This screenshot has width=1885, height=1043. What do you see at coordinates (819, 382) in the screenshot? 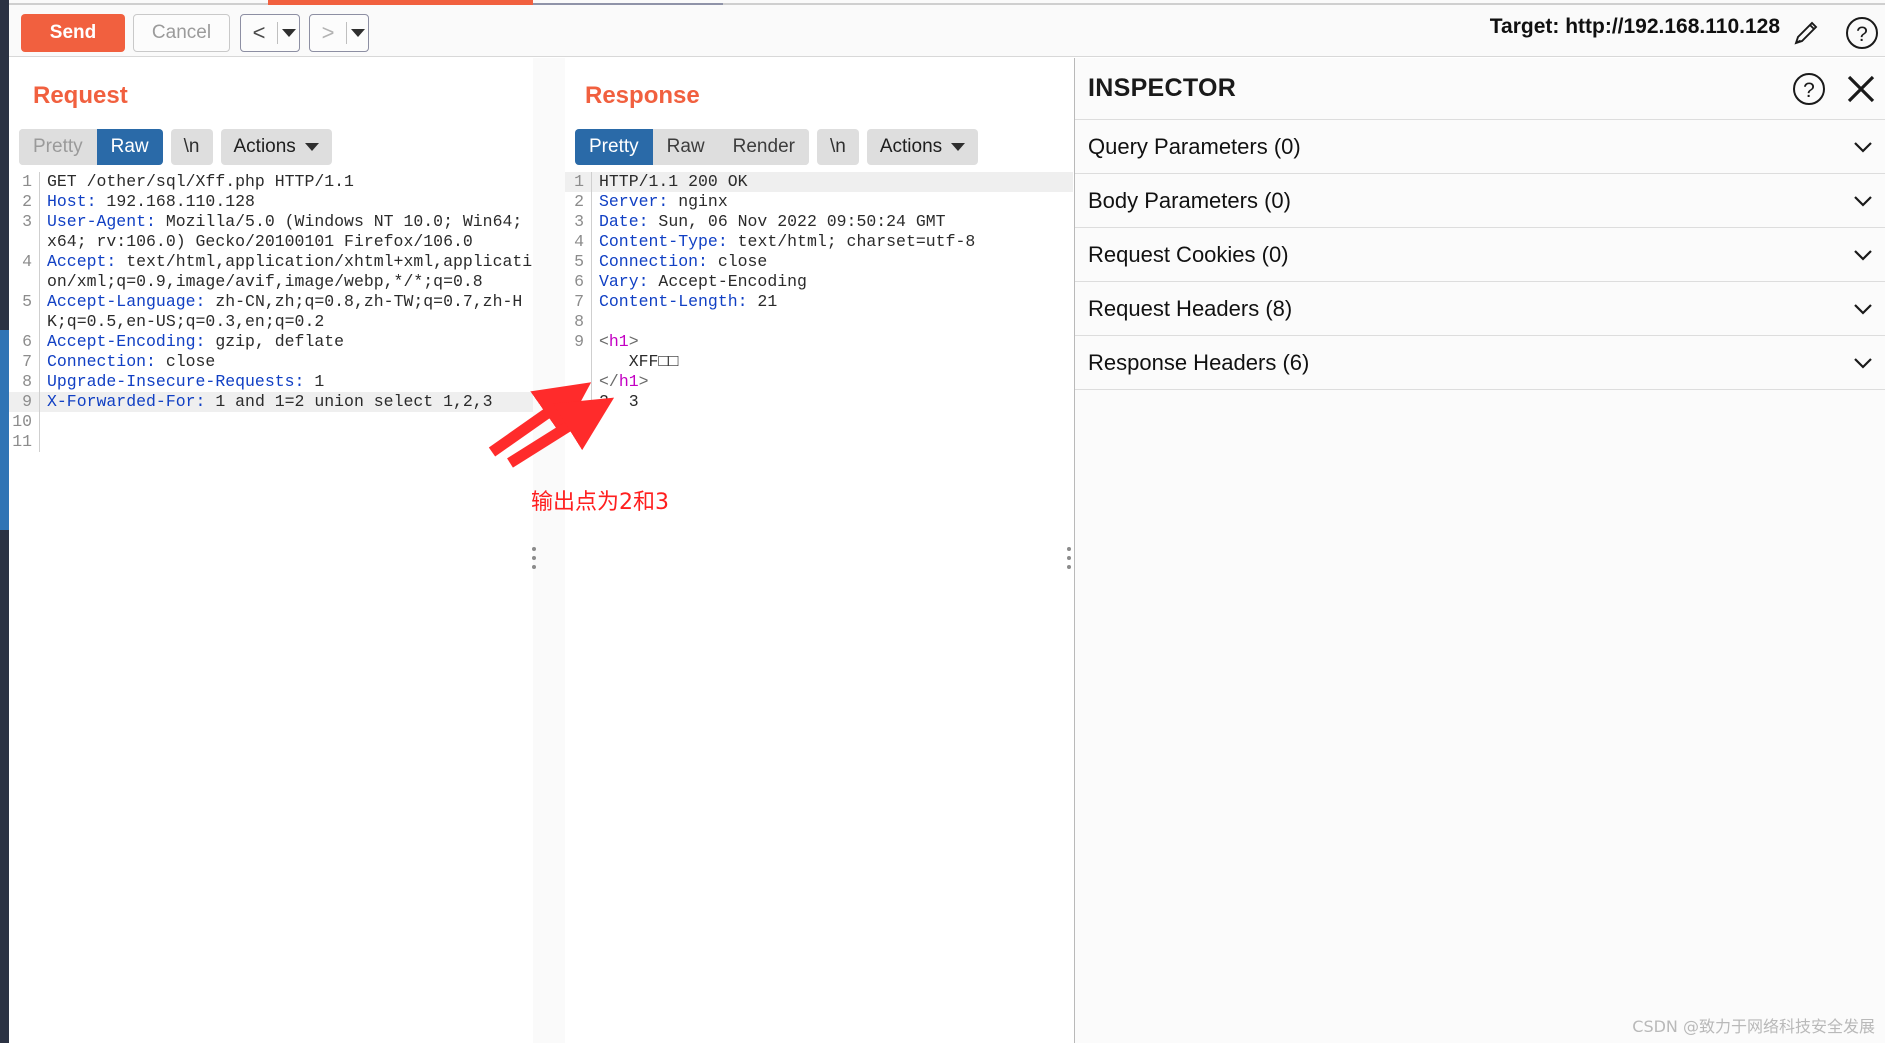
I see `code-line: </h1>` at bounding box center [819, 382].